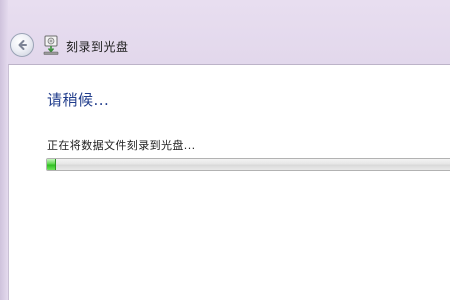 The width and height of the screenshot is (450, 300). What do you see at coordinates (248, 164) in the screenshot?
I see `progress-bar` at bounding box center [248, 164].